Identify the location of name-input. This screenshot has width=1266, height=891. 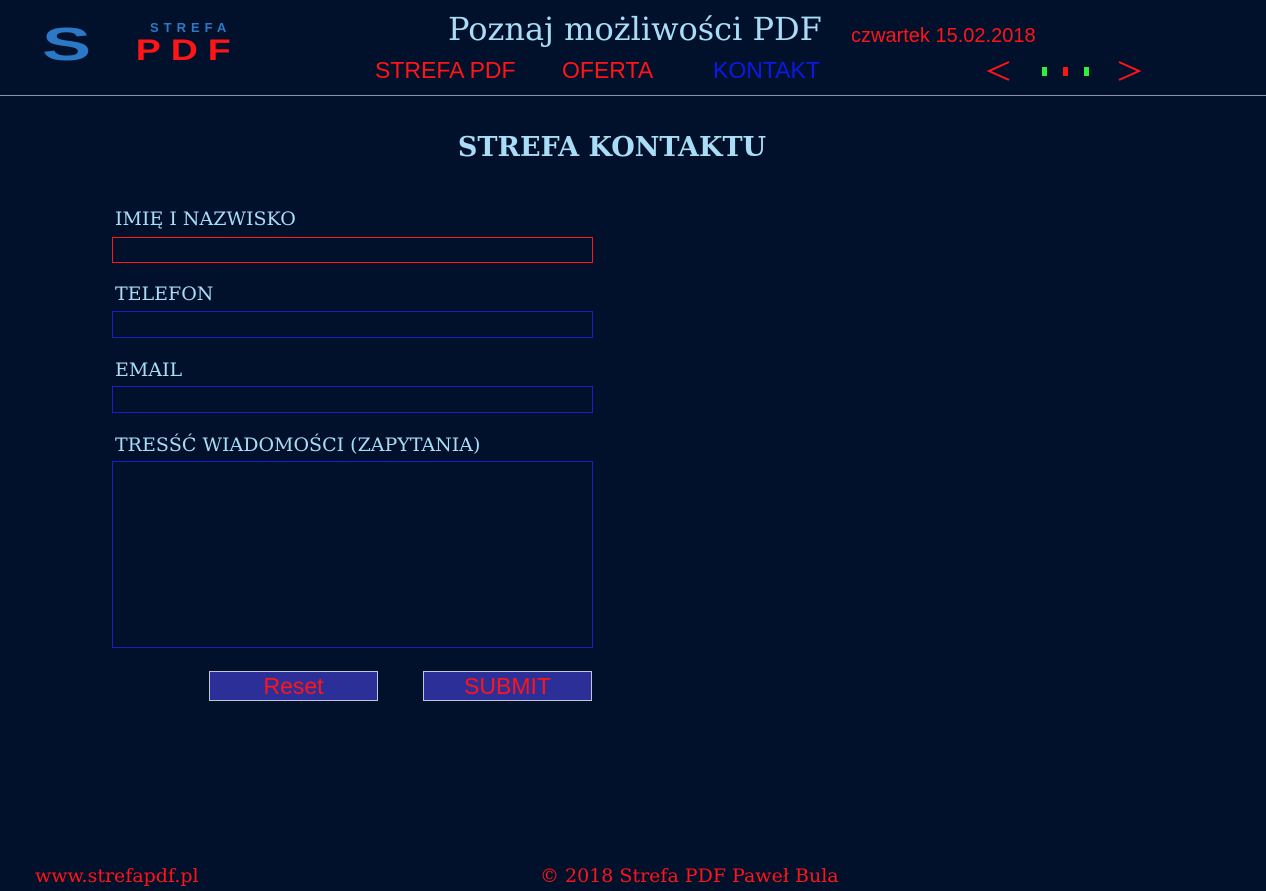
(352, 250).